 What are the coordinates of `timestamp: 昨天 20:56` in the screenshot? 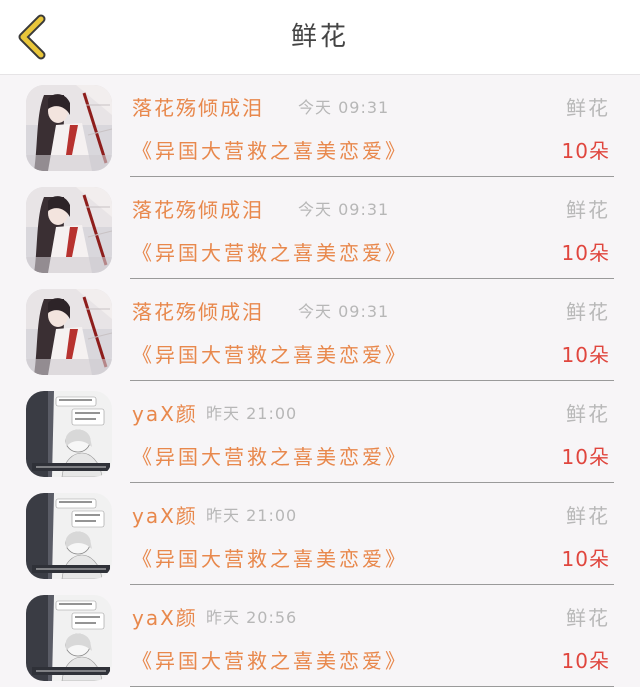 It's located at (252, 617).